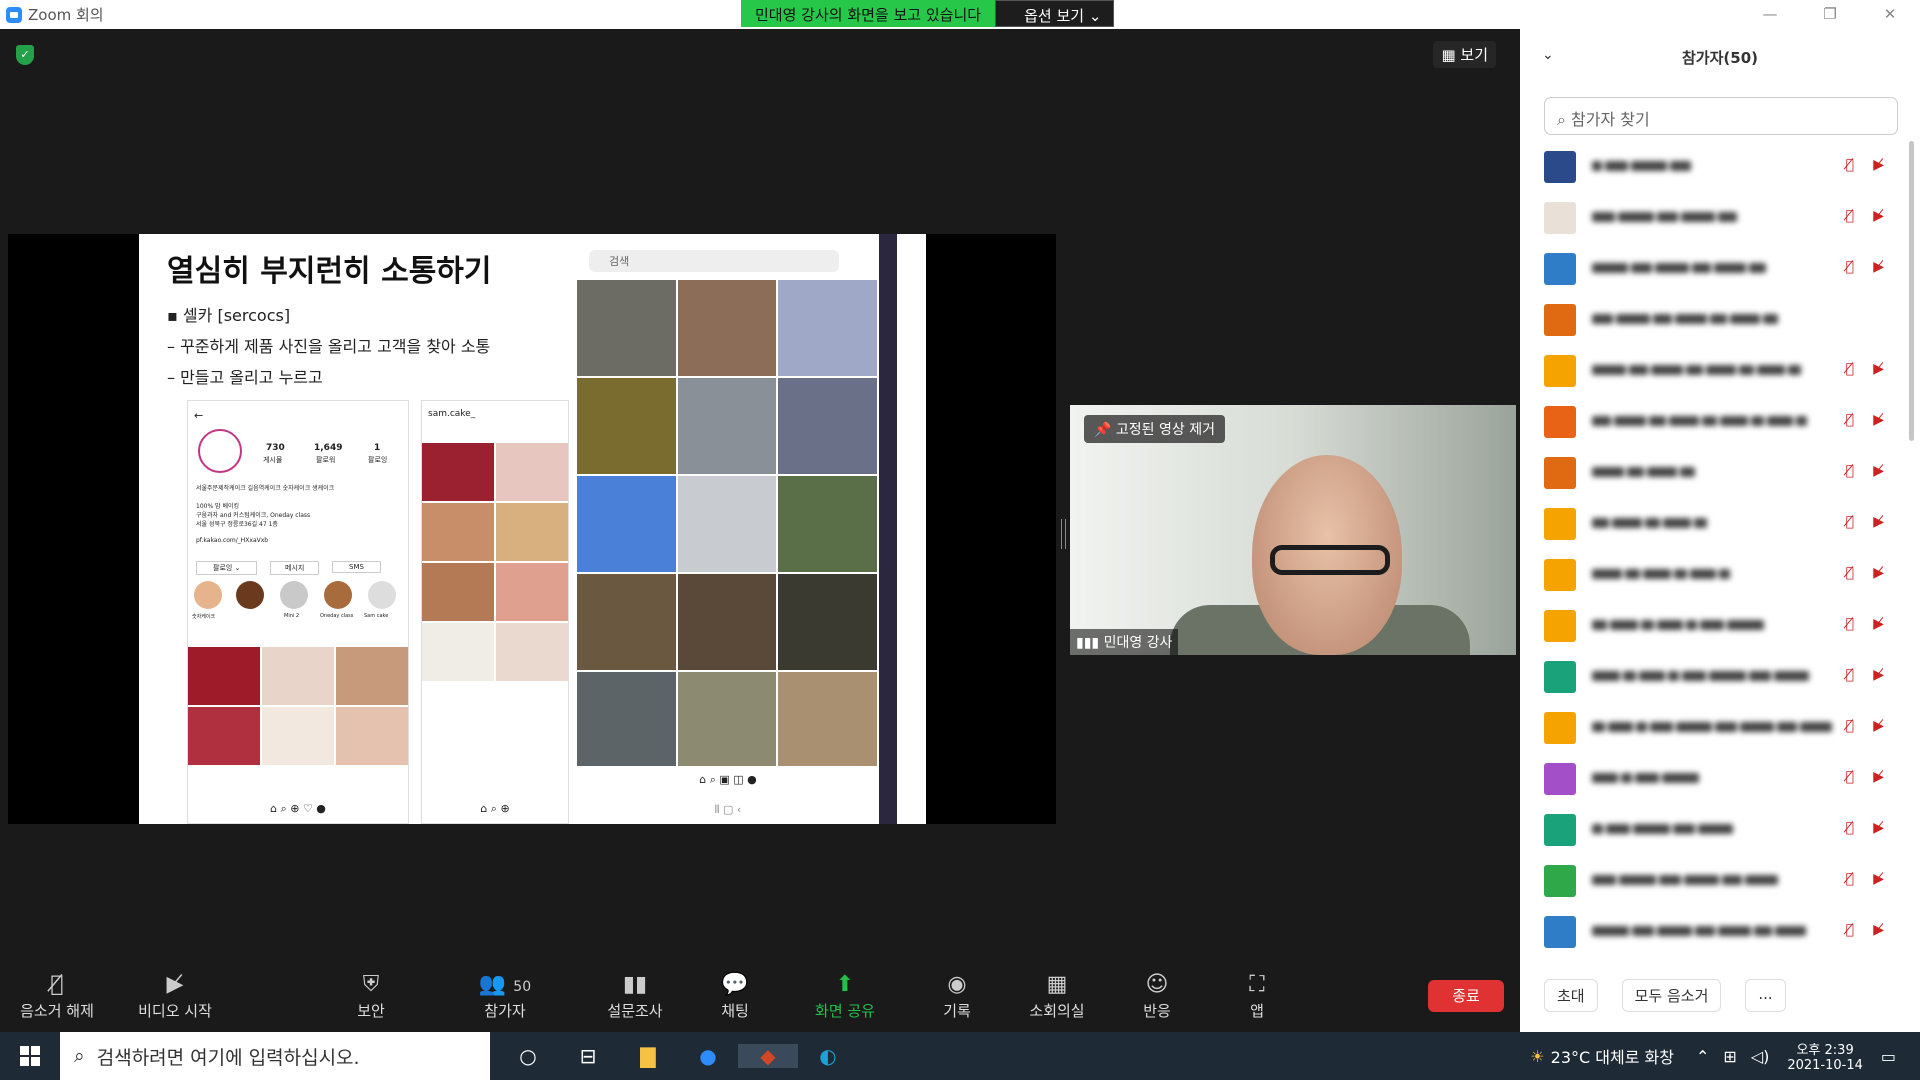 The image size is (1920, 1080). What do you see at coordinates (14, 14) in the screenshot?
I see `zoom-logo-icon` at bounding box center [14, 14].